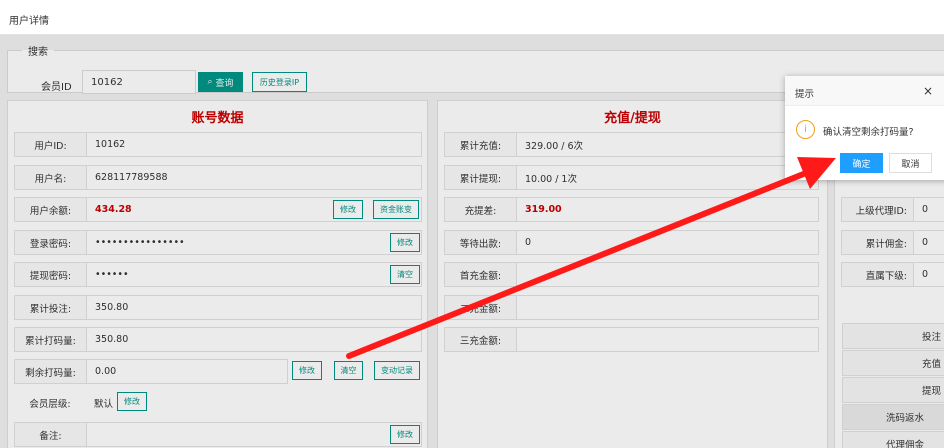 This screenshot has height=448, width=944. Describe the element at coordinates (868, 132) in the screenshot. I see `dialog-message: 确认清空剩余打码量?` at that location.